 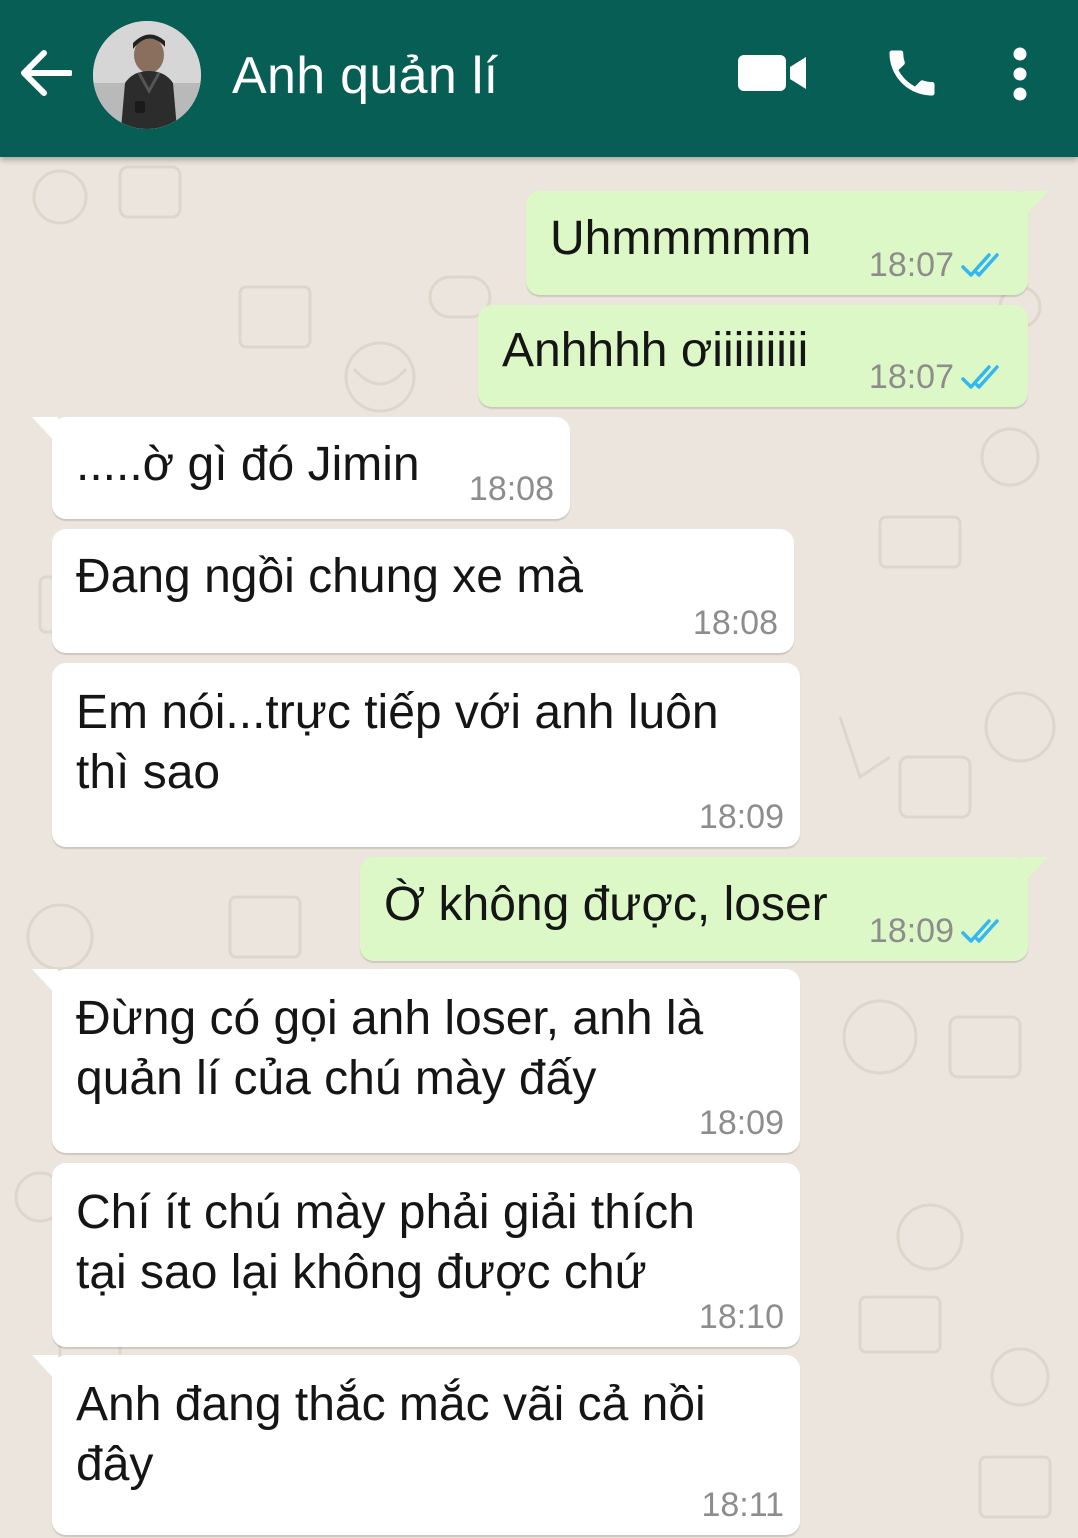 I want to click on more-options-button, so click(x=1020, y=74).